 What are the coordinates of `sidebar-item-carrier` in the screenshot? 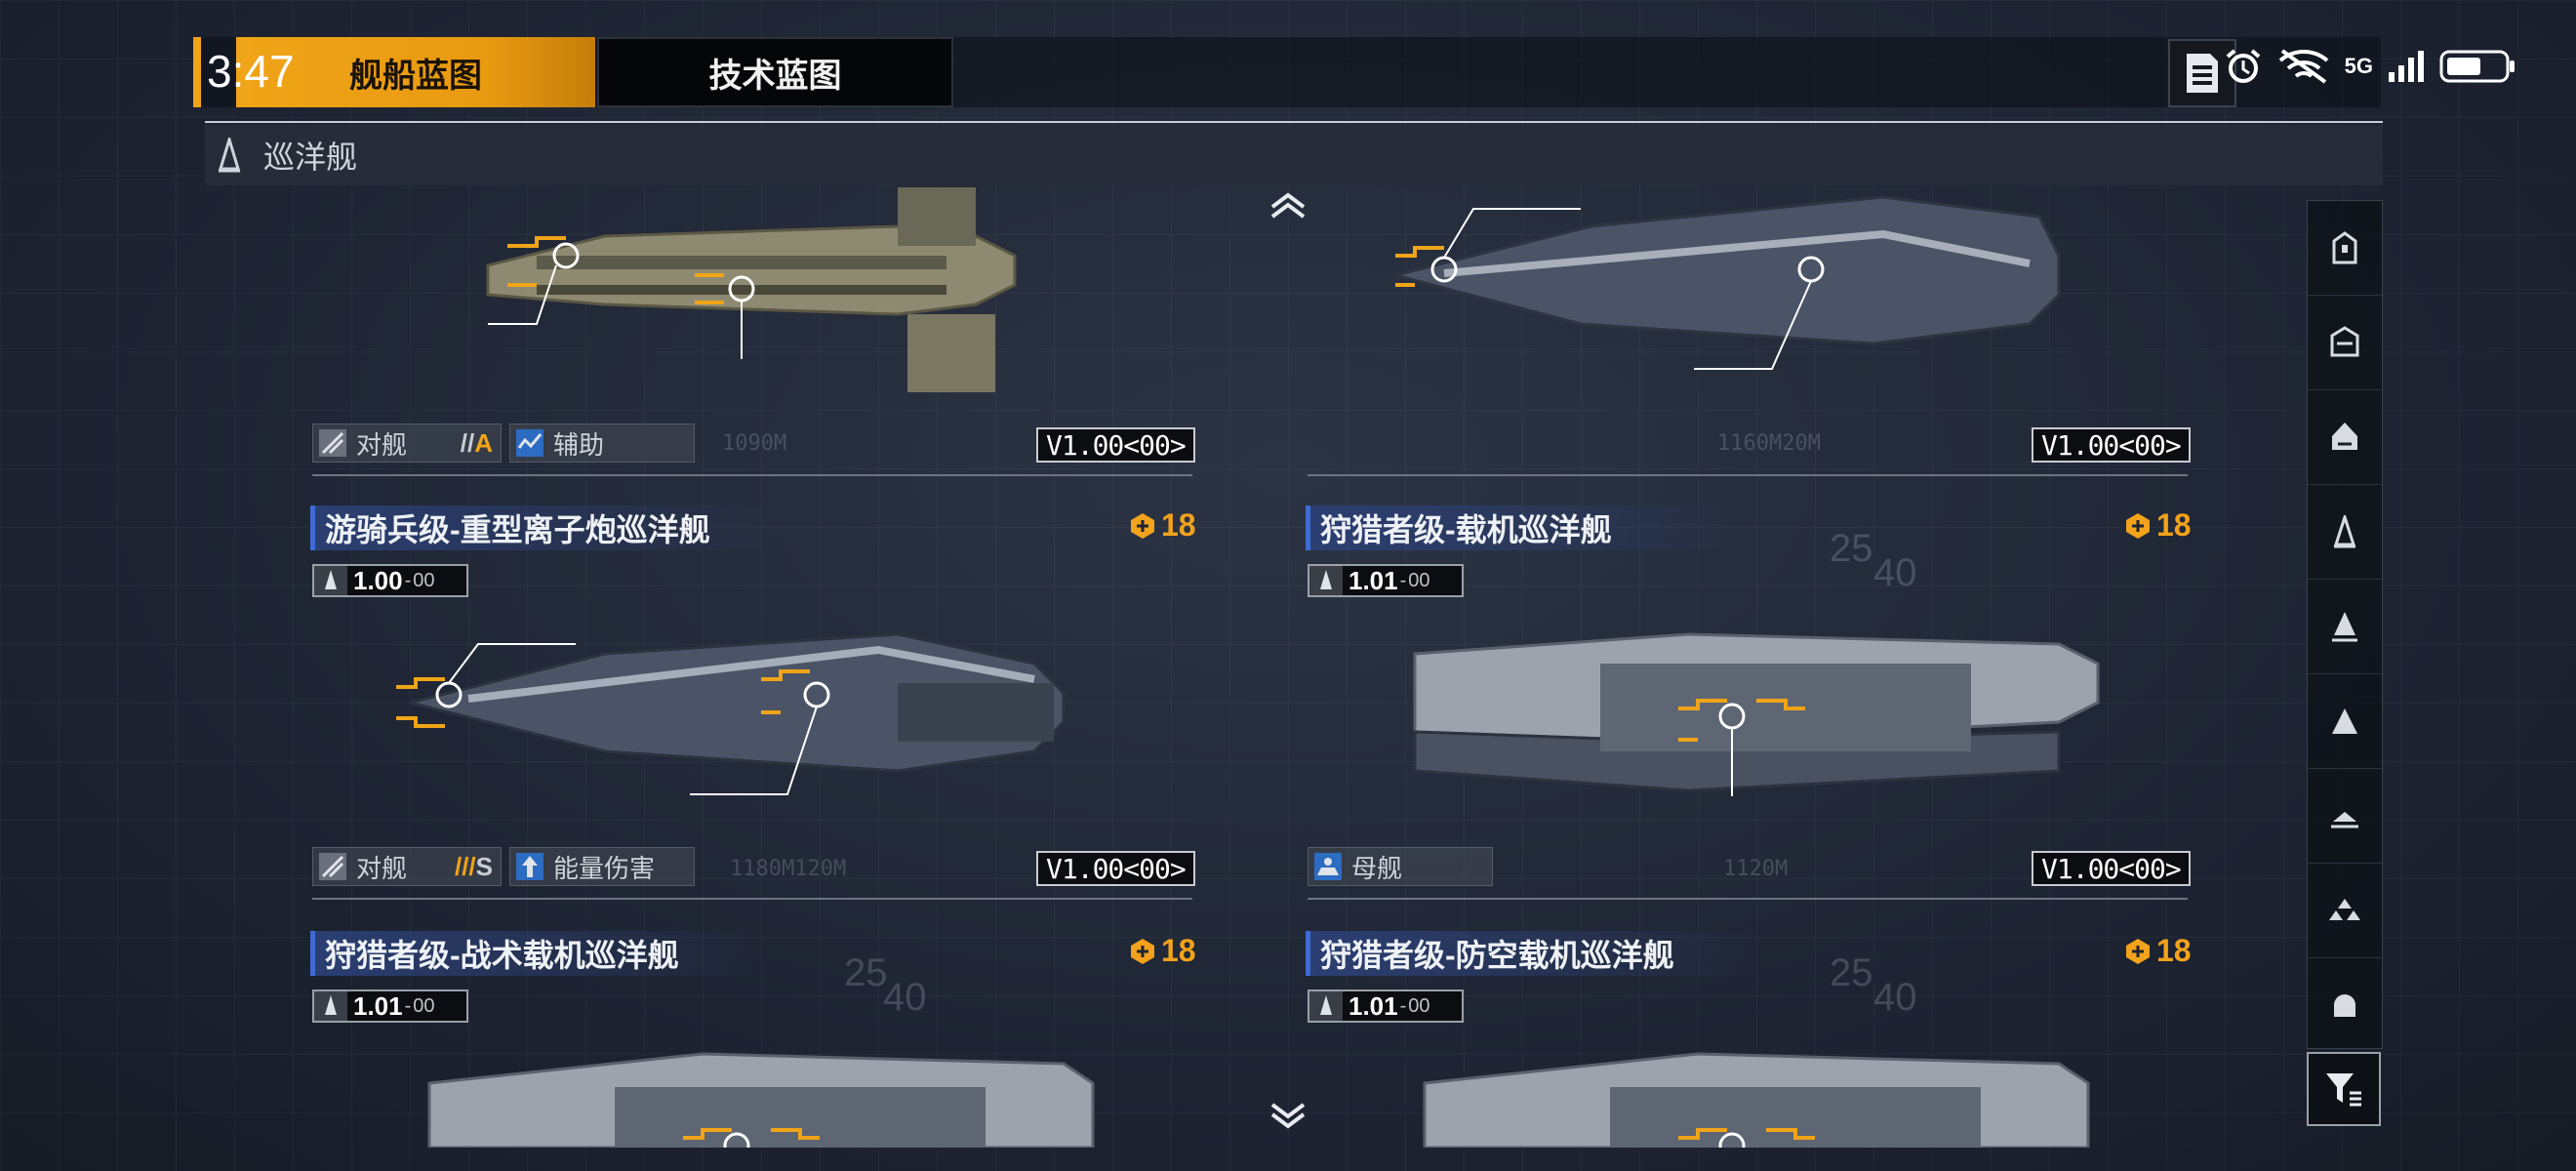 It's located at (2345, 816).